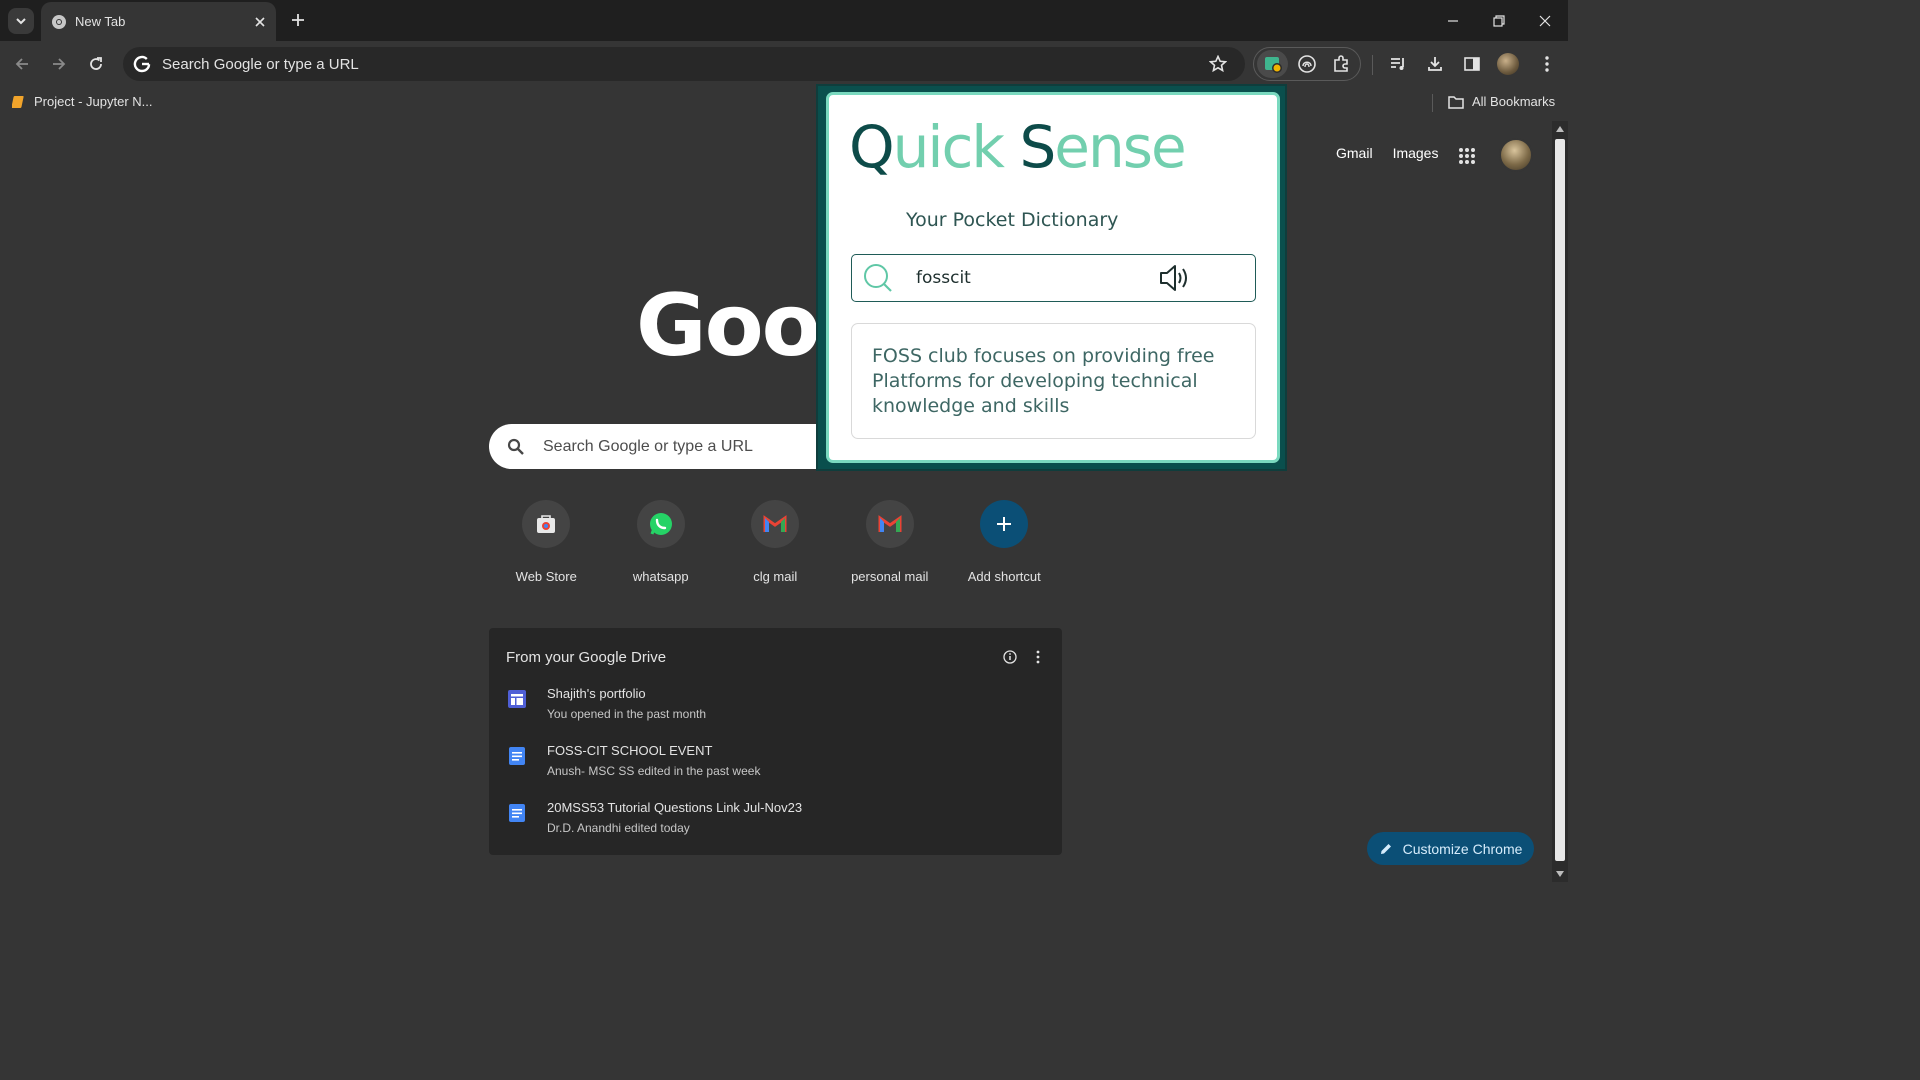  I want to click on customize-chrome-label: Customize Chrome, so click(1462, 848).